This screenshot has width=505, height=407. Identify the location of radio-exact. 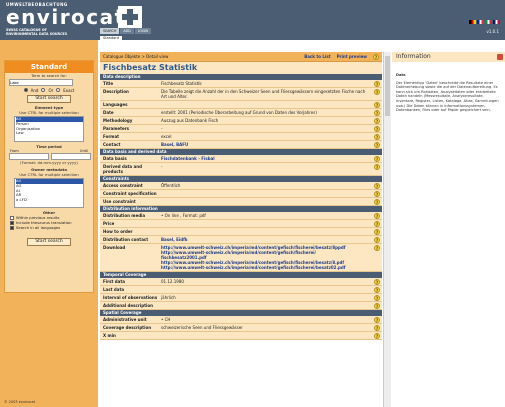
(58, 90).